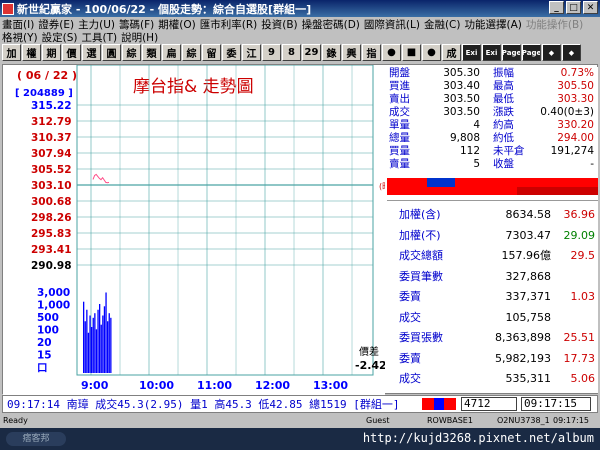 The height and width of the screenshot is (450, 600). Describe the element at coordinates (575, 99) in the screenshot. I see `quote-value2-2: 303.30` at that location.